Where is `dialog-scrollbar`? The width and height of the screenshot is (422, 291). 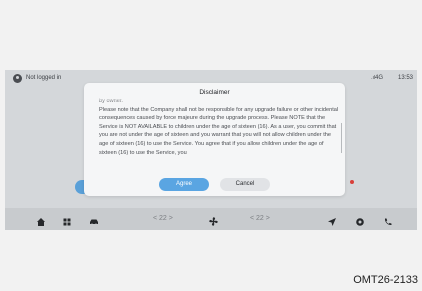
dialog-scrollbar is located at coordinates (341, 138).